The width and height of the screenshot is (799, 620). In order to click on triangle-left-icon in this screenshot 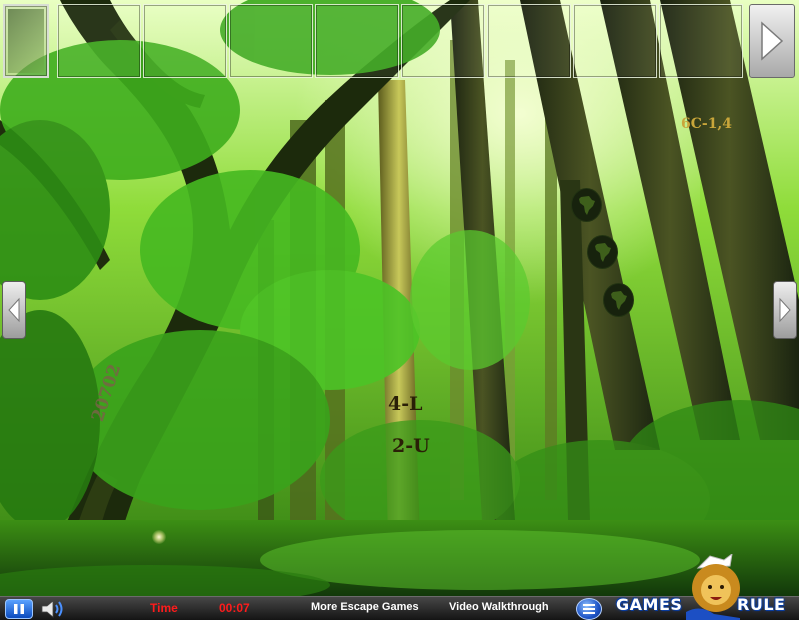, I will do `click(14, 310)`.